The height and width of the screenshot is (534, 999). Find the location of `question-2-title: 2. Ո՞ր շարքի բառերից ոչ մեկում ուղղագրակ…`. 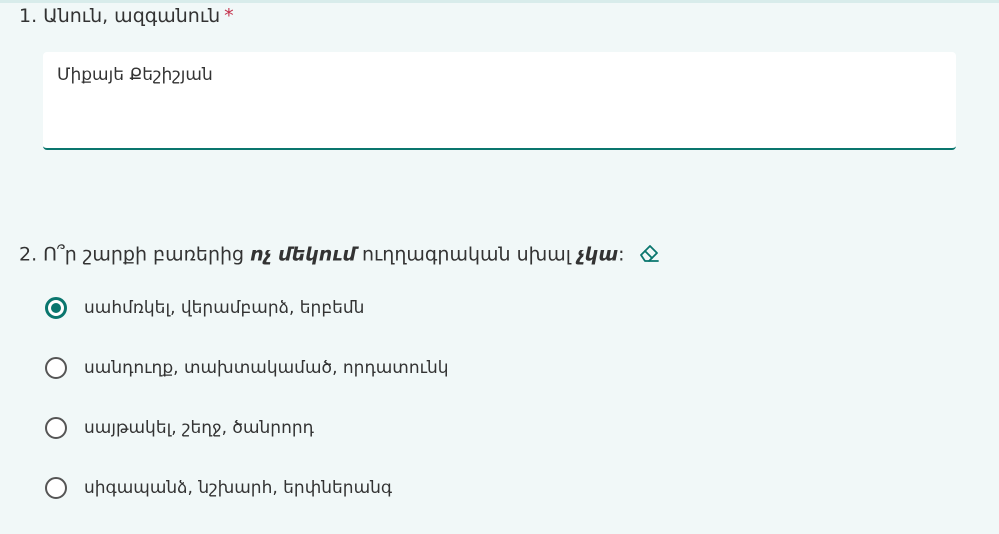

question-2-title: 2. Ո՞ր շարքի բառերից ոչ մեկում ուղղագրակ… is located at coordinates (499, 255).